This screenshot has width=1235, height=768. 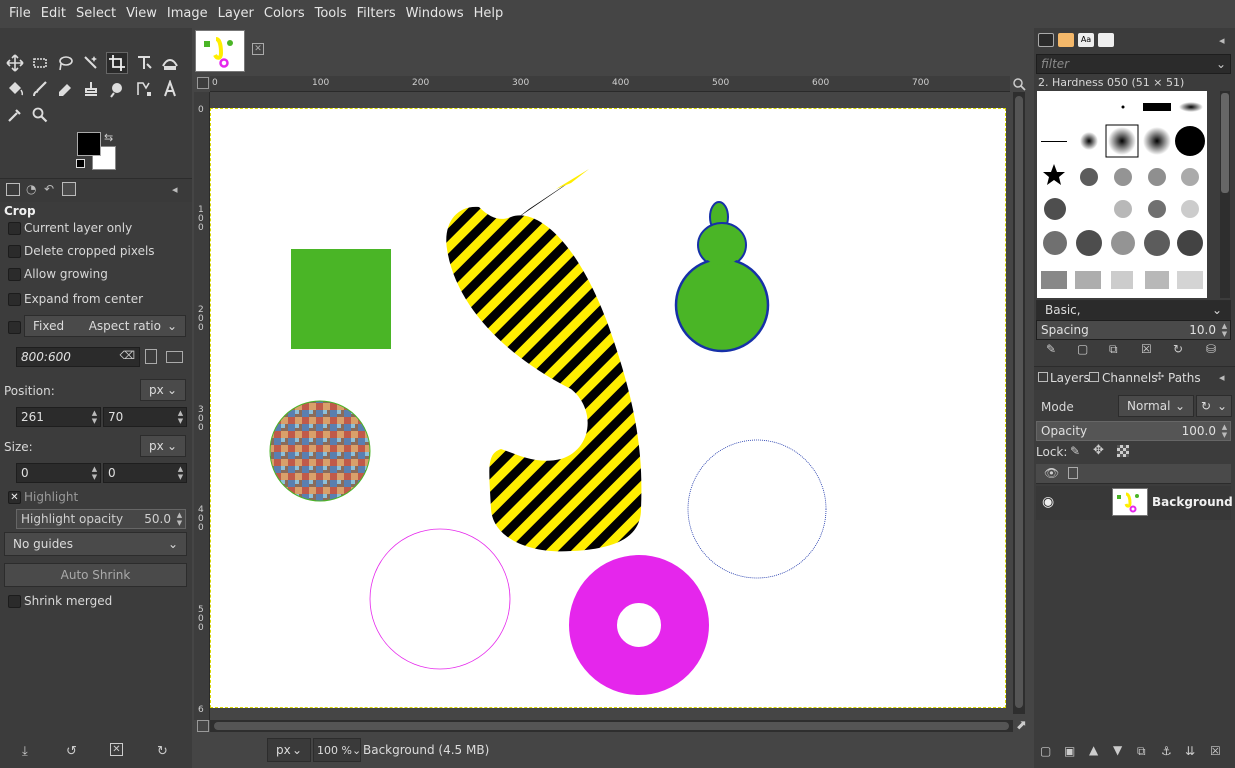 What do you see at coordinates (1211, 349) in the screenshot?
I see `open-brush-folder-icon: ⛁` at bounding box center [1211, 349].